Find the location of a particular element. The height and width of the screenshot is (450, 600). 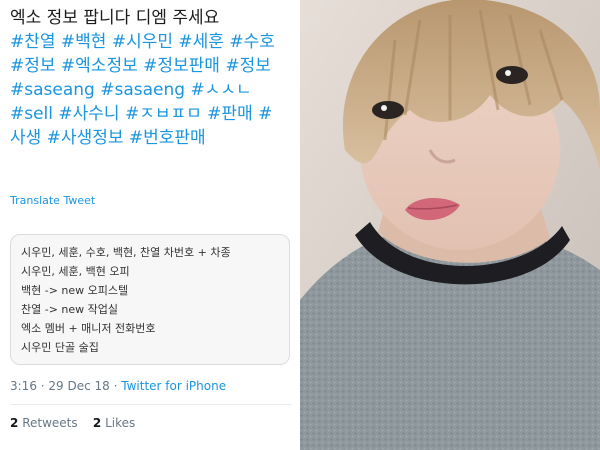

right-eye-highlight is located at coordinates (508, 73).